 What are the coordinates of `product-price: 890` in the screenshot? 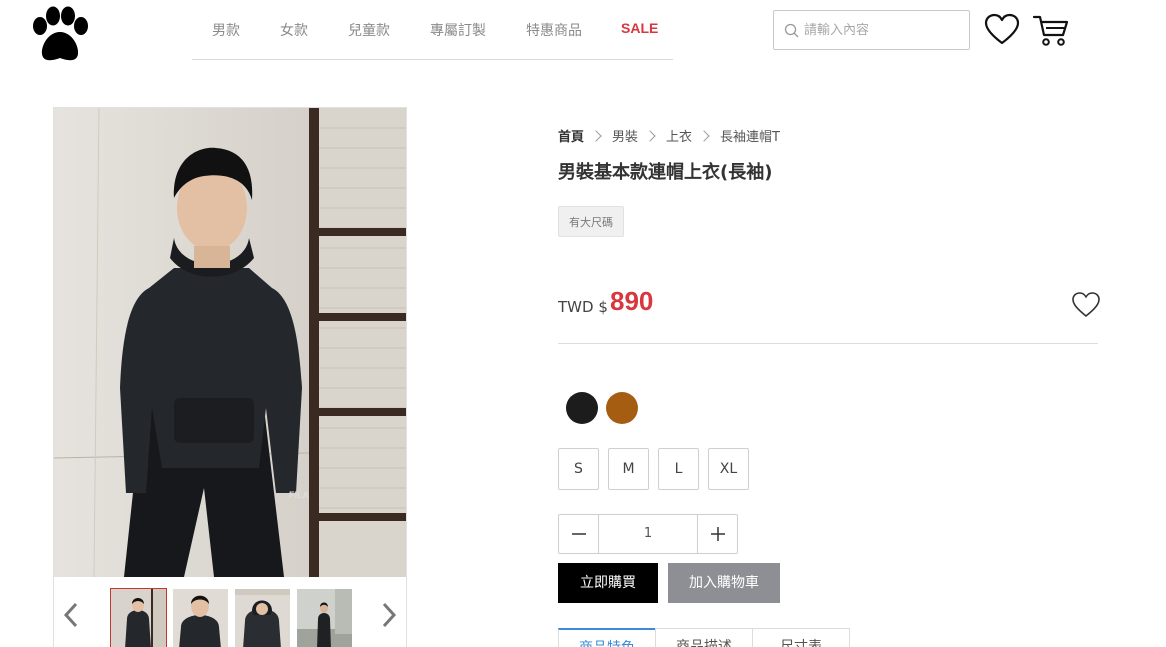 It's located at (632, 301).